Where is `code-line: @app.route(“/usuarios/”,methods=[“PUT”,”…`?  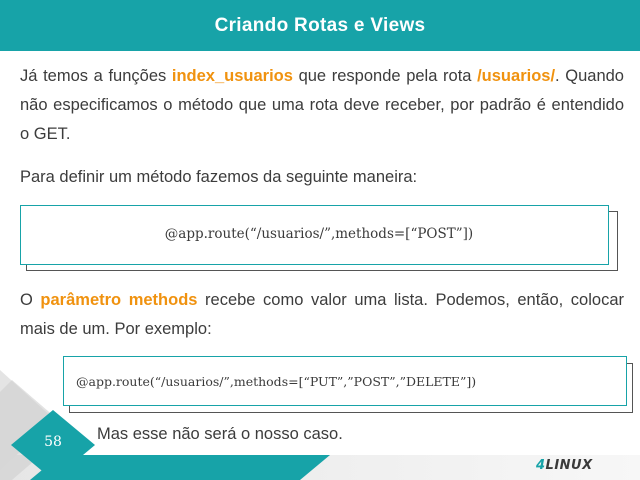
code-line: @app.route(“/usuarios/”,methods=[“PUT”,”… is located at coordinates (276, 381).